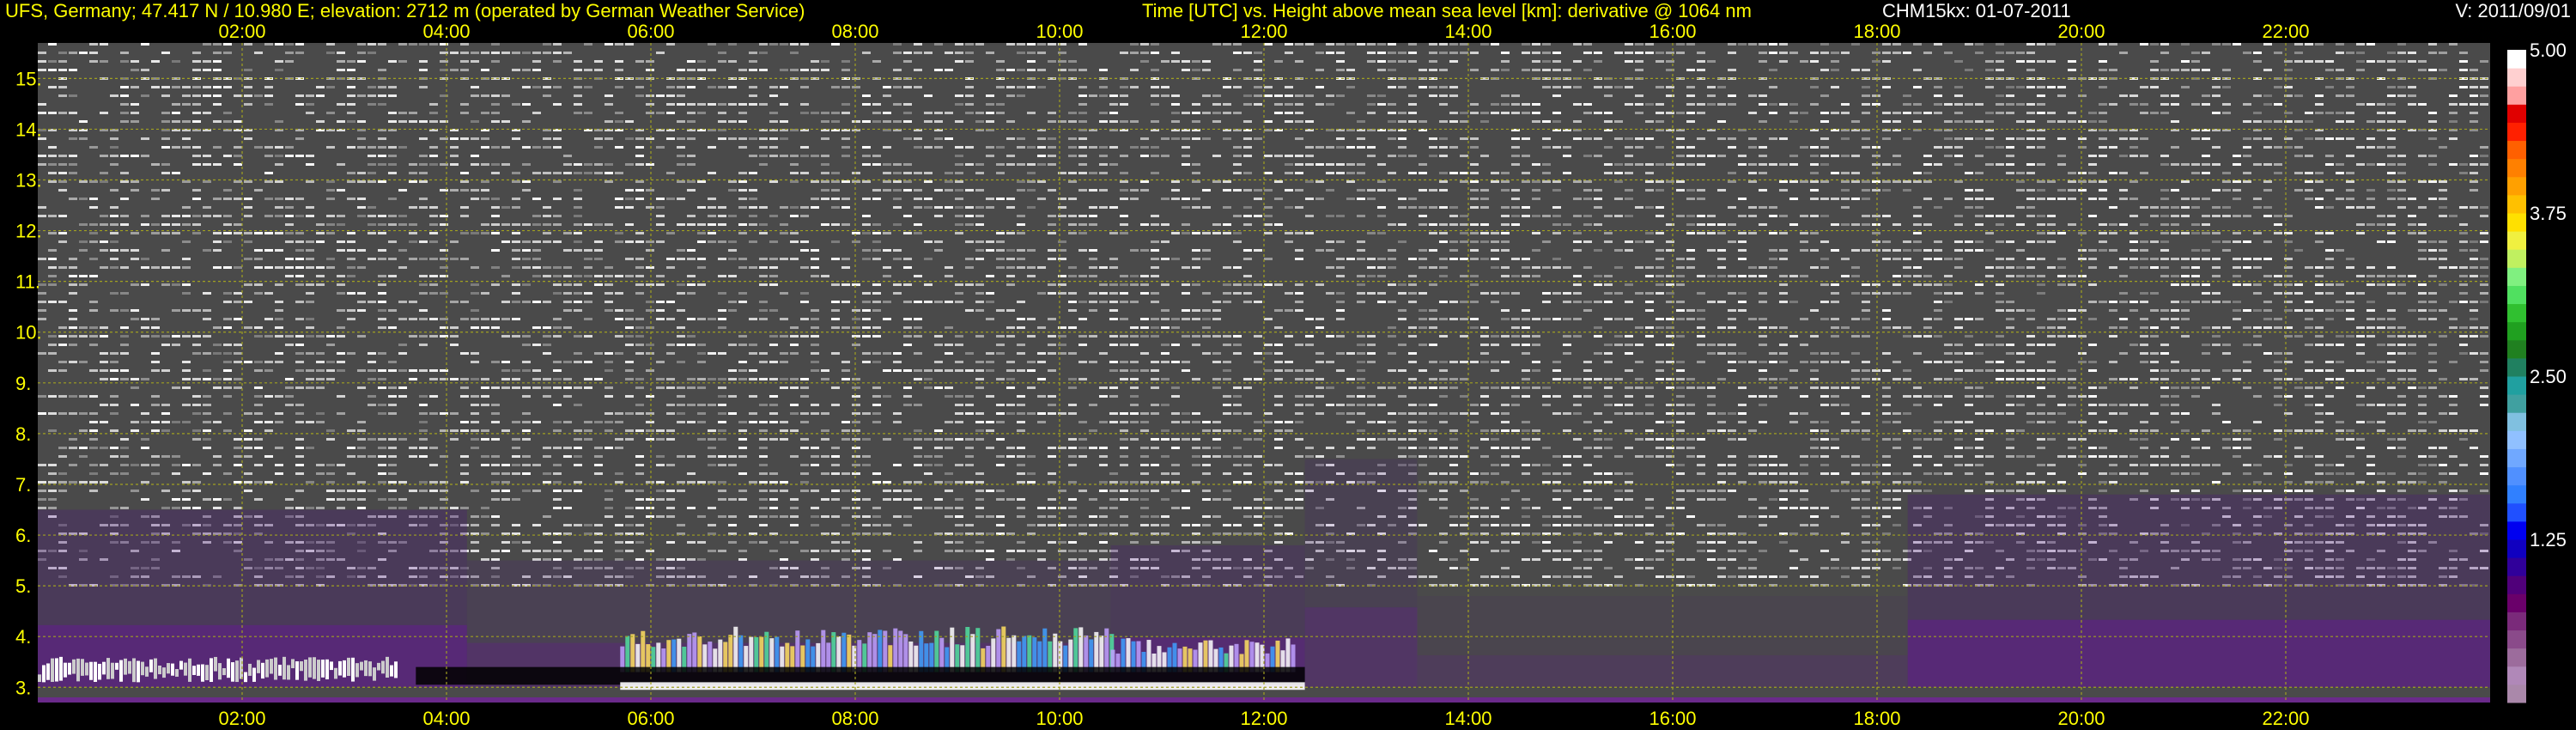  I want to click on y-tick-label: 3., so click(23, 687).